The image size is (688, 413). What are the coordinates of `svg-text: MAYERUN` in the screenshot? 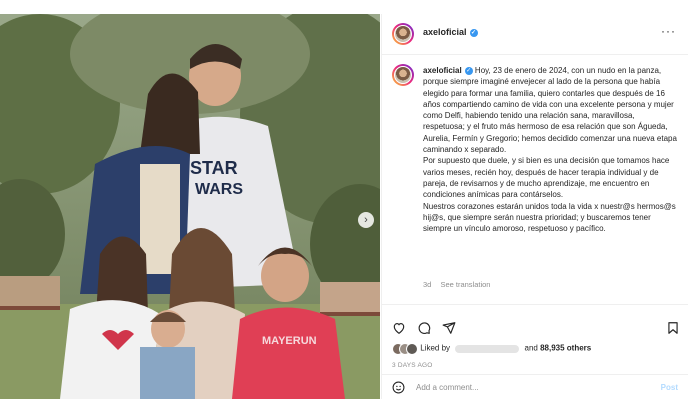 It's located at (289, 341).